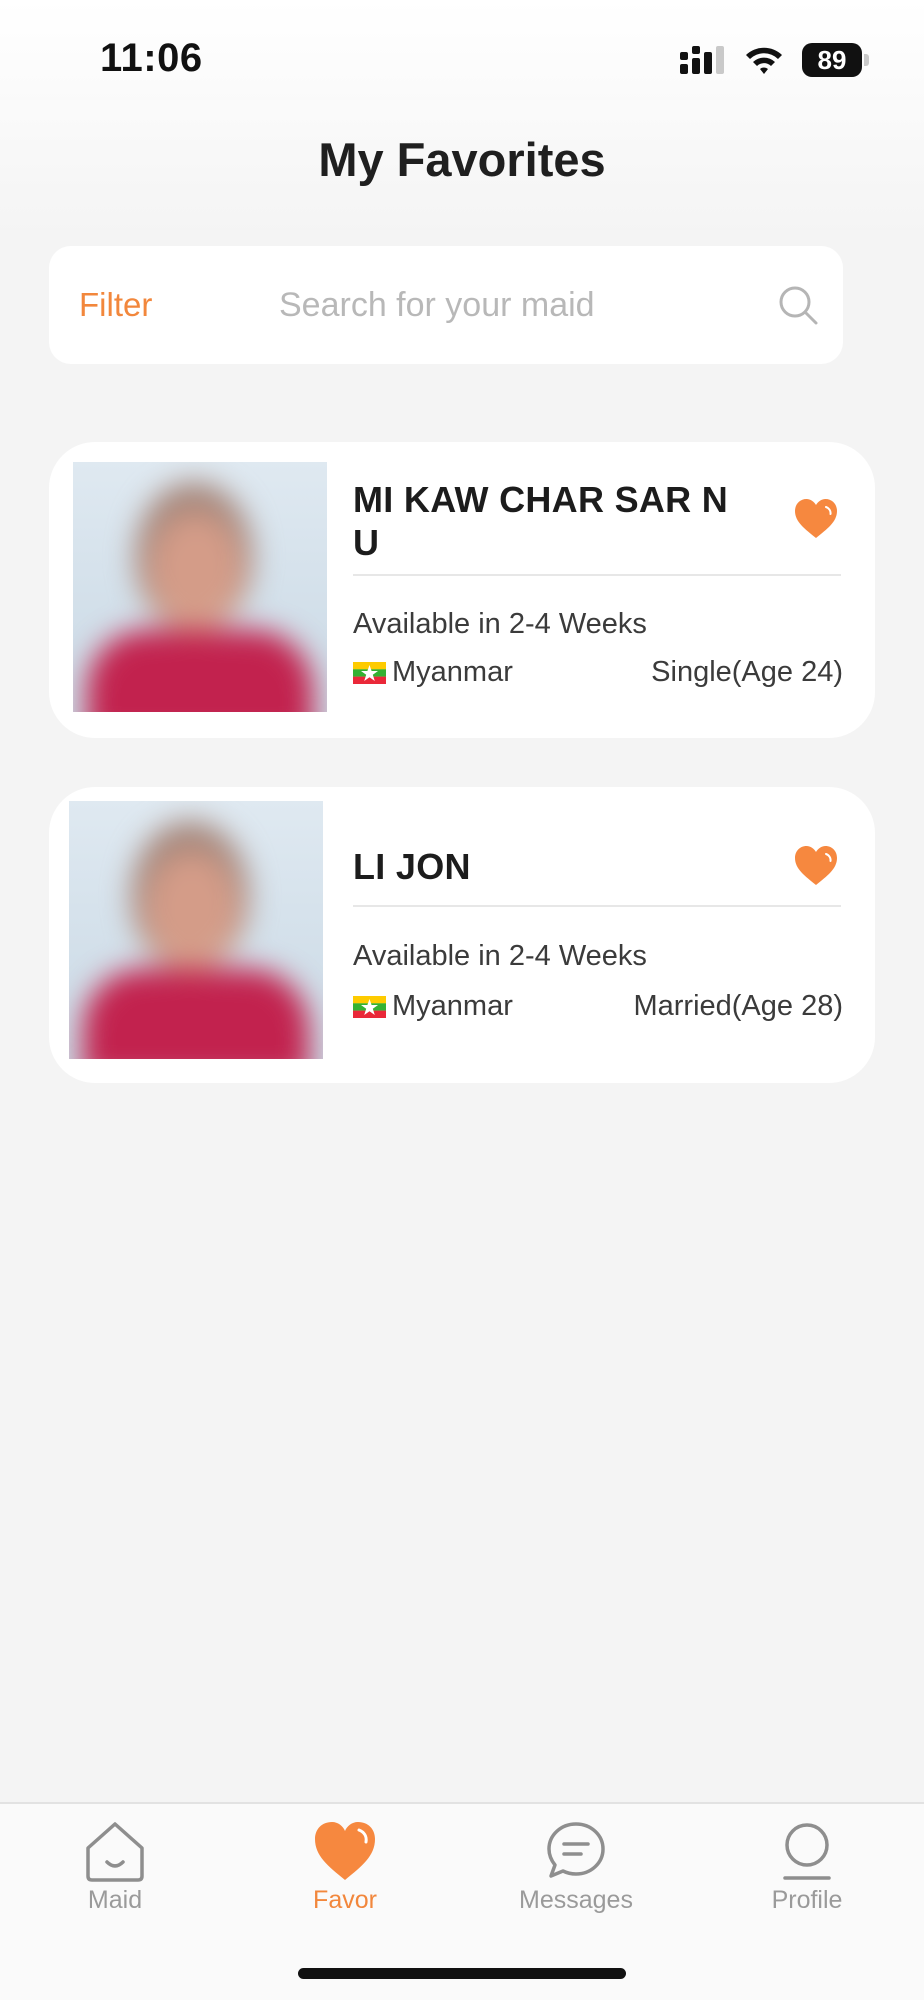 This screenshot has width=924, height=2000. I want to click on tab-messages: Messages, so click(576, 1873).